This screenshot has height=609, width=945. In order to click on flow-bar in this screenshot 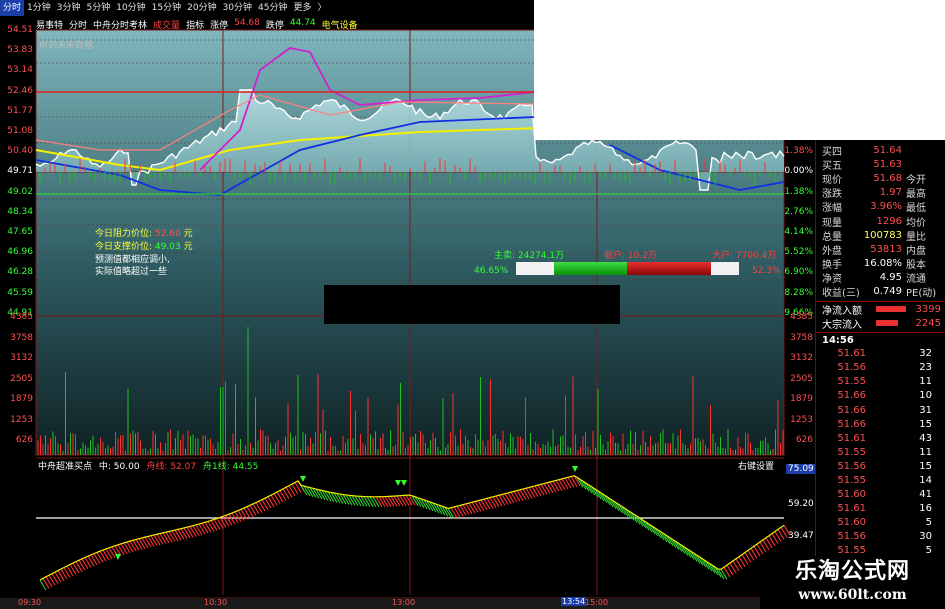, I will do `click(627, 268)`.